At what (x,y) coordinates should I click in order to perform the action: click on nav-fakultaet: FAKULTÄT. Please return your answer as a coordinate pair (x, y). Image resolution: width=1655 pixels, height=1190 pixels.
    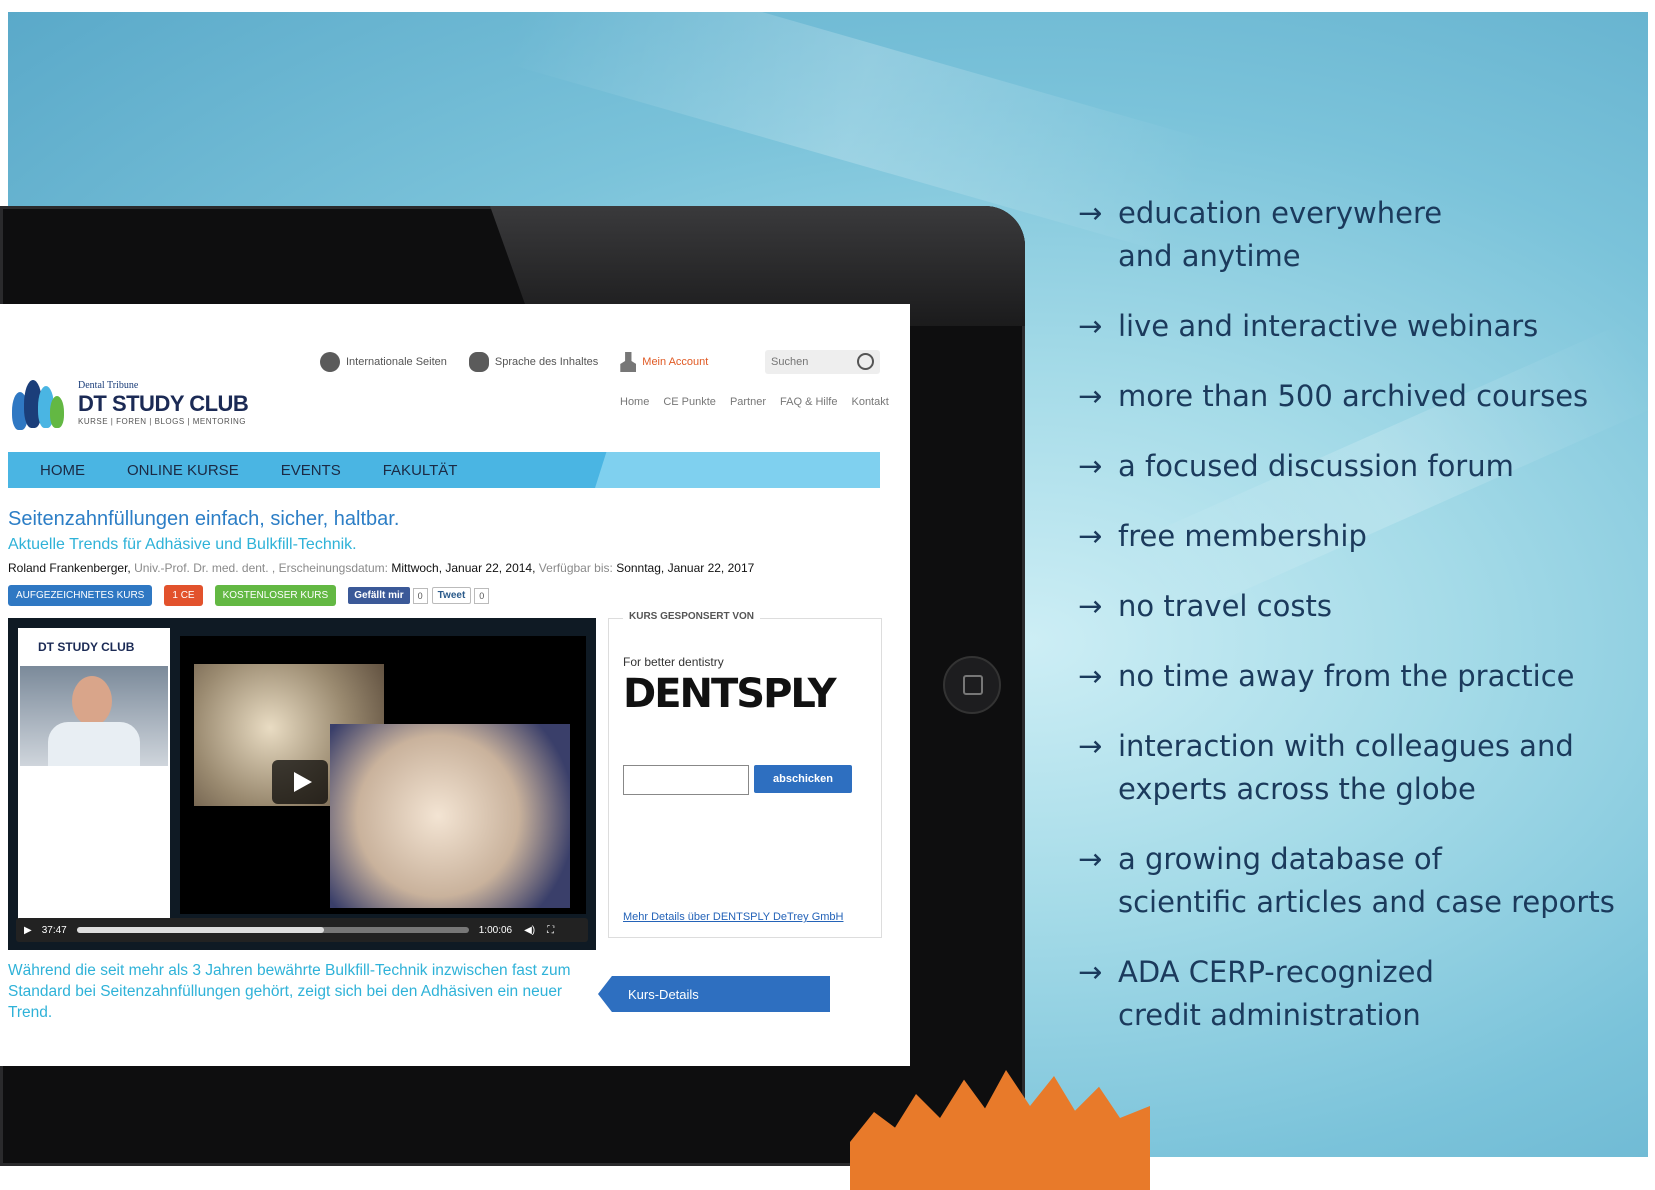
    Looking at the image, I should click on (420, 470).